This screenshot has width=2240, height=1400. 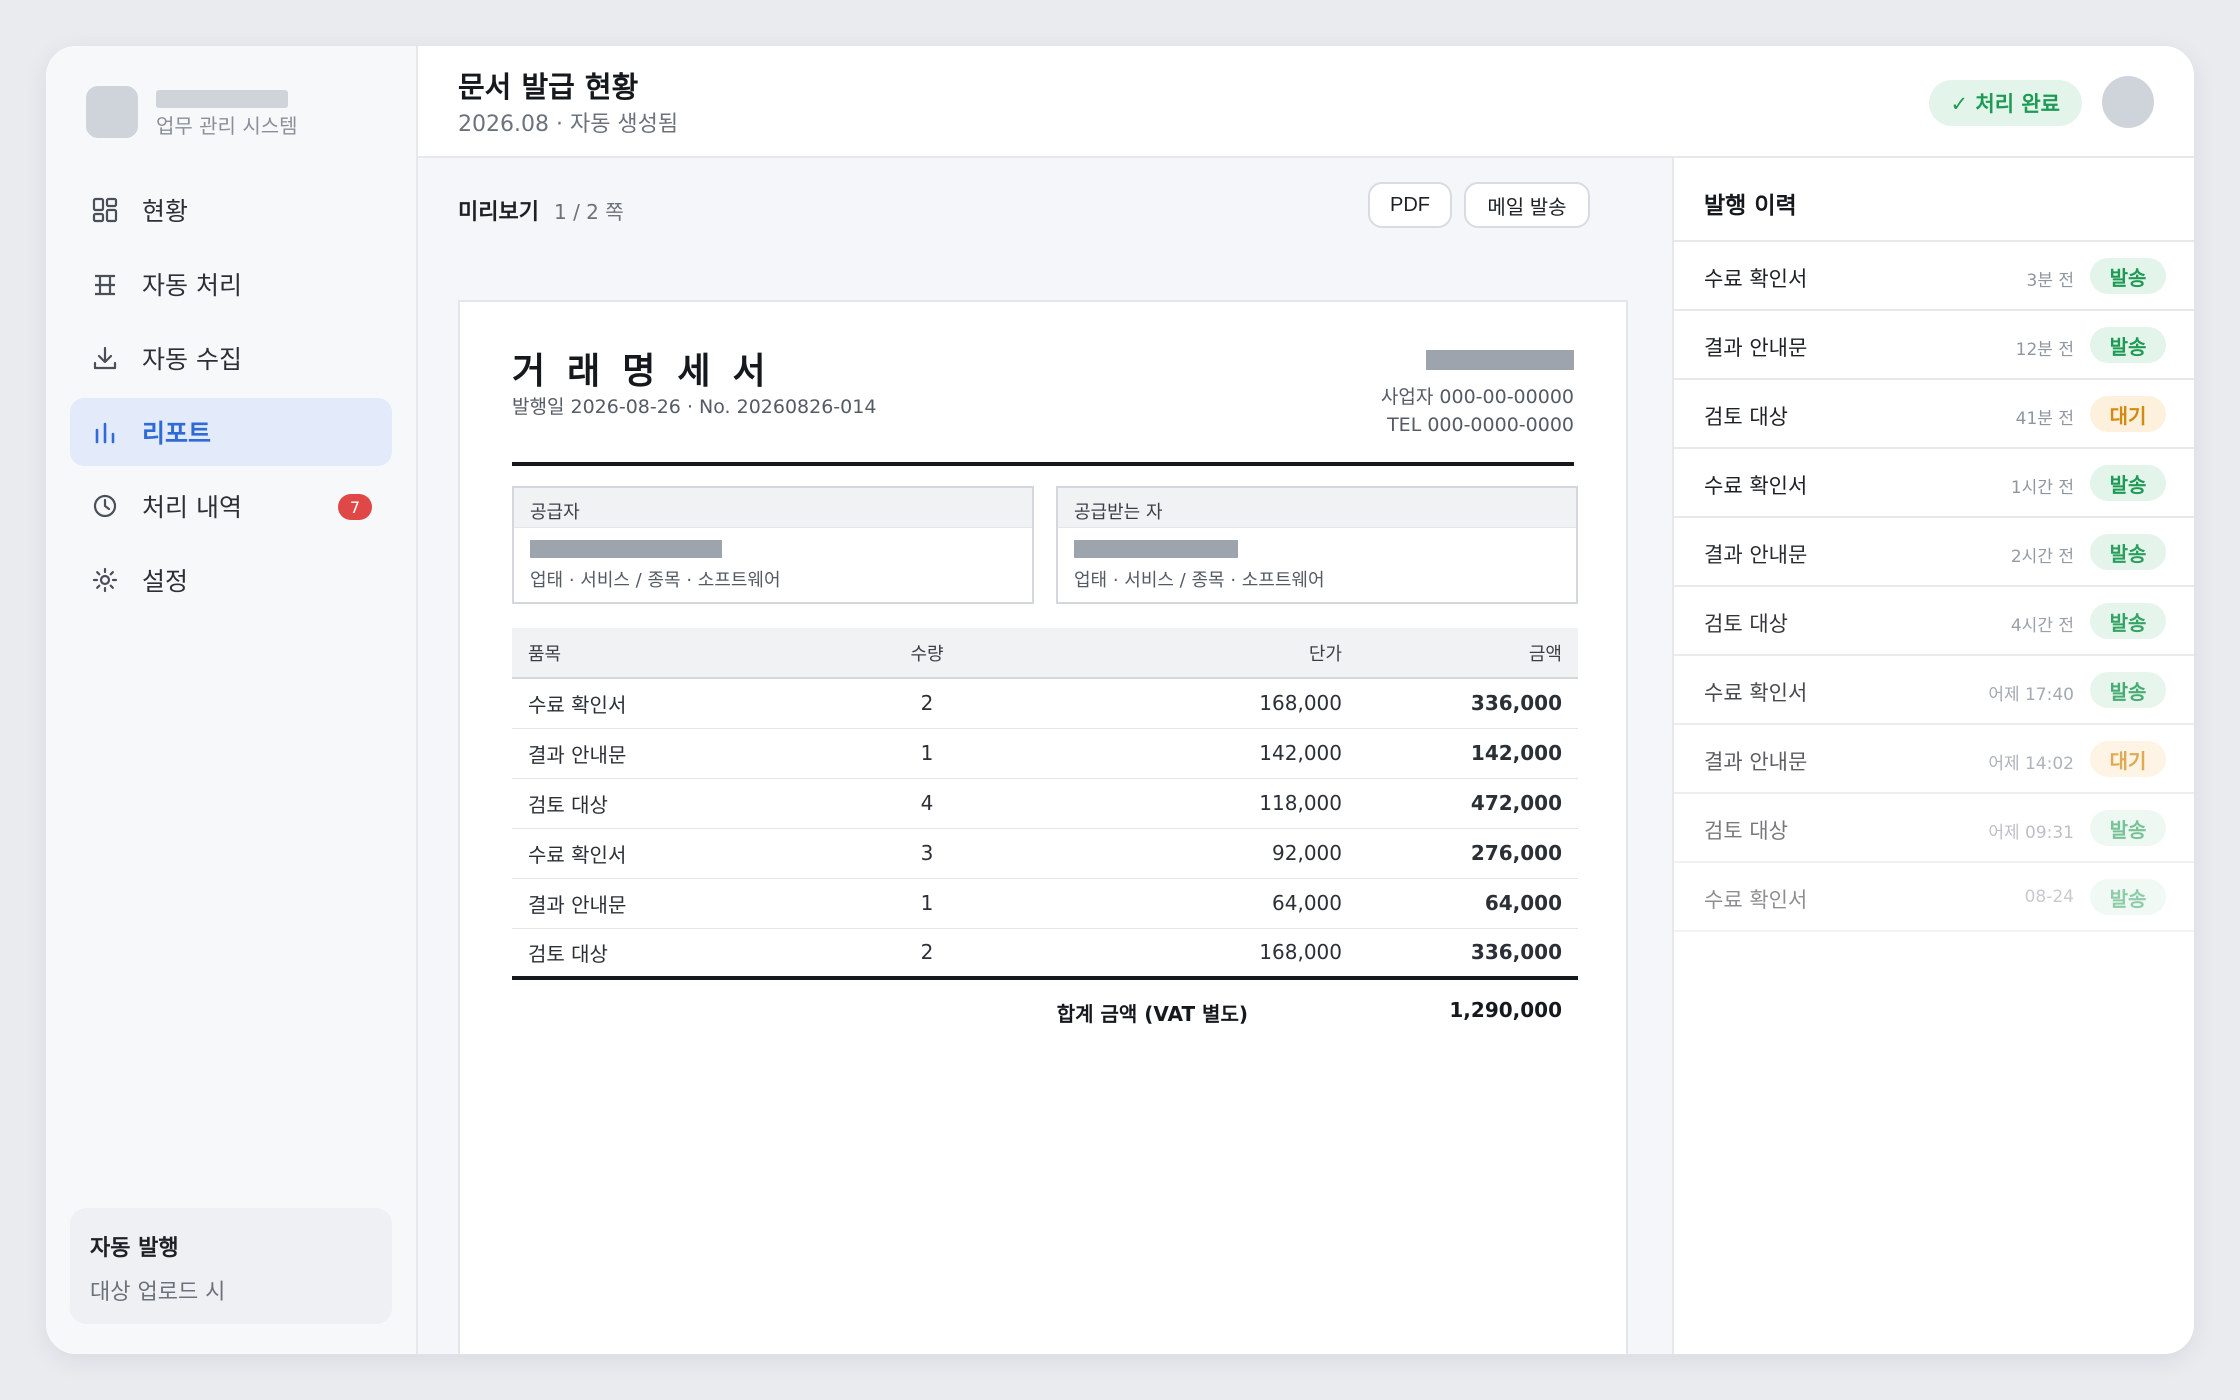 What do you see at coordinates (568, 124) in the screenshot?
I see `page-subtitle: 2026.08 · 자동 생성됨` at bounding box center [568, 124].